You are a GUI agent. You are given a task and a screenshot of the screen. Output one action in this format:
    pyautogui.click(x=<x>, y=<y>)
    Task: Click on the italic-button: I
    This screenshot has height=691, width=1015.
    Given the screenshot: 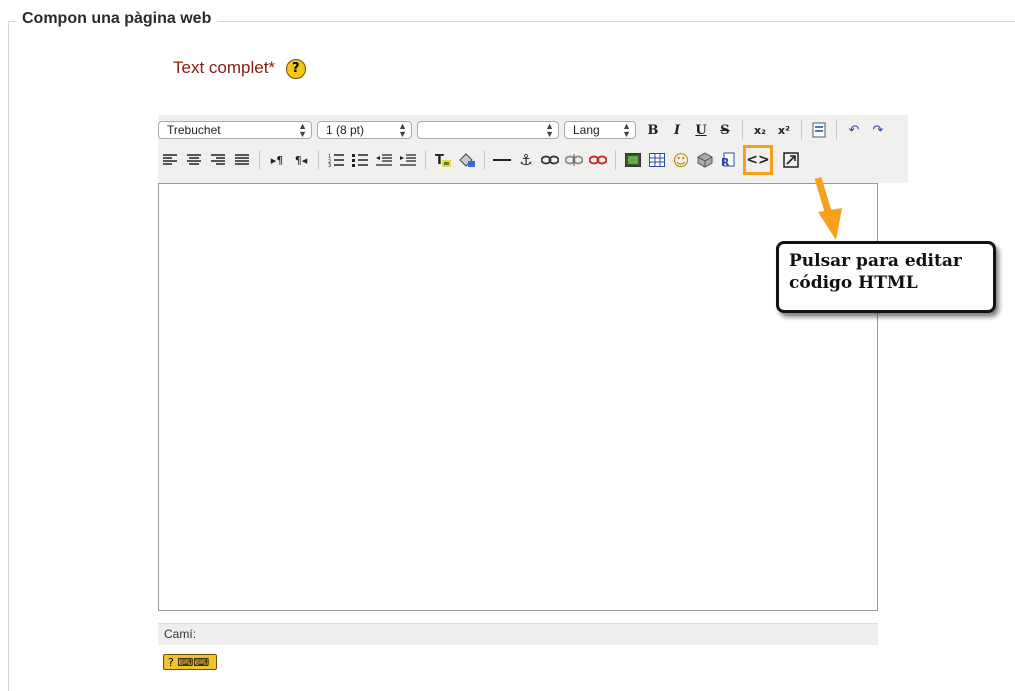 What is the action you would take?
    pyautogui.click(x=677, y=130)
    